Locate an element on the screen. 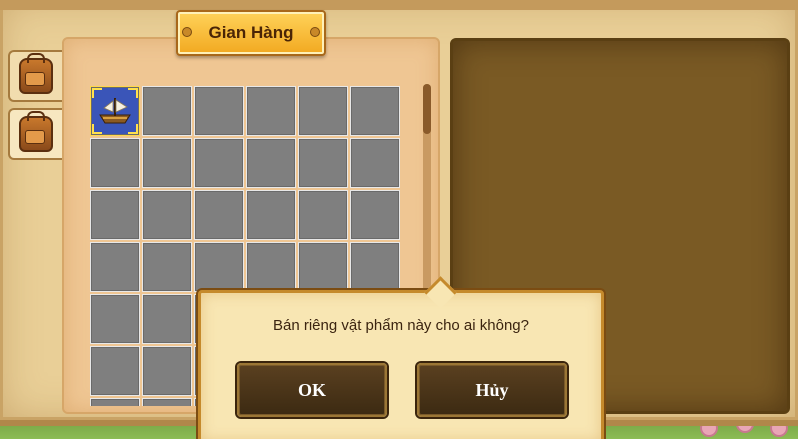 This screenshot has height=439, width=798. cancel-button: Hủy is located at coordinates (492, 390).